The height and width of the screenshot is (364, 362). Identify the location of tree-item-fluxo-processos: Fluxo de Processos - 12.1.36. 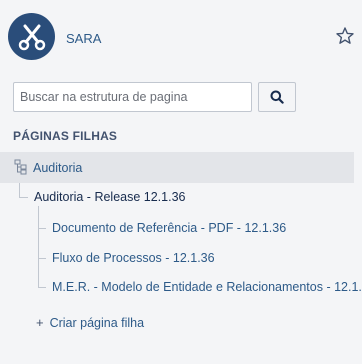
(133, 258).